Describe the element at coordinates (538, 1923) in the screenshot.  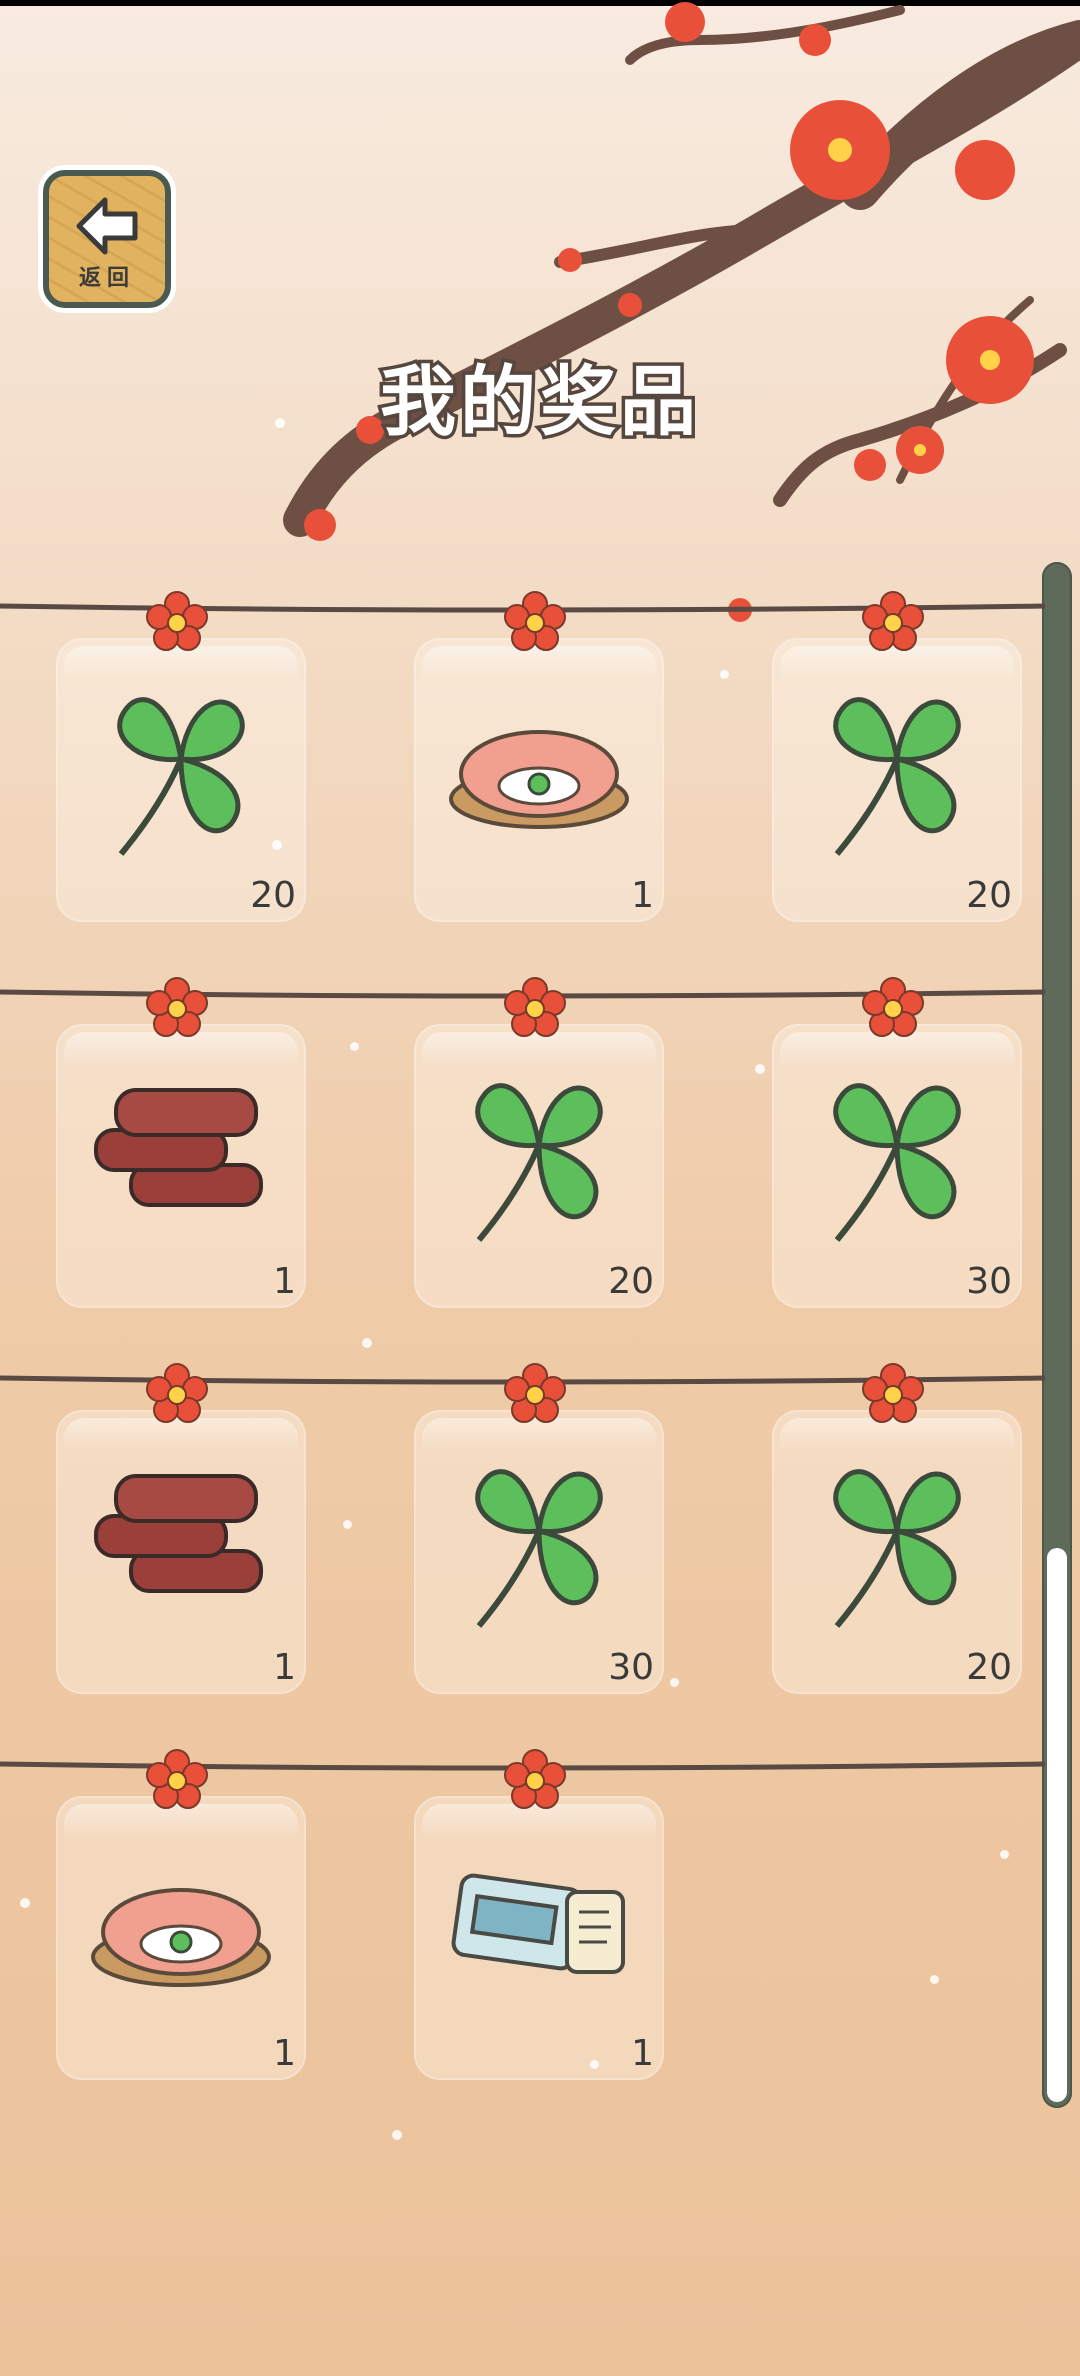
I see `ticket-icon` at that location.